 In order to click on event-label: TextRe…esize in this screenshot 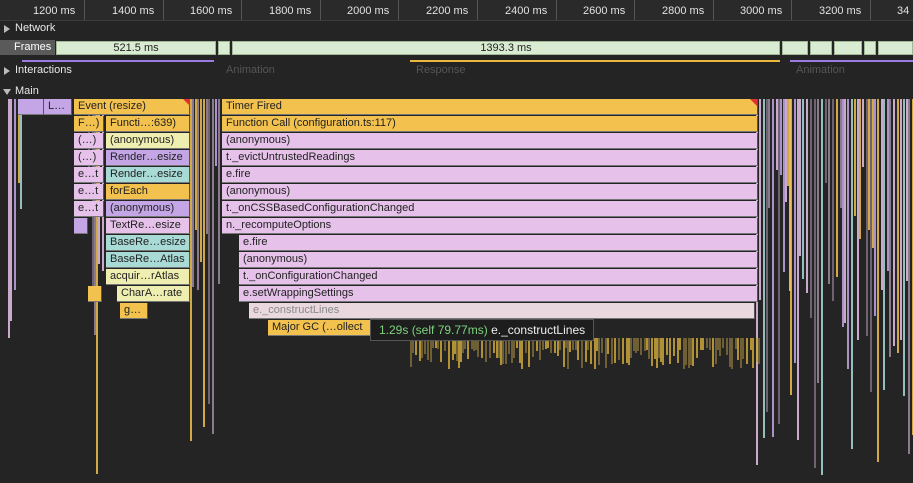, I will do `click(145, 225)`.